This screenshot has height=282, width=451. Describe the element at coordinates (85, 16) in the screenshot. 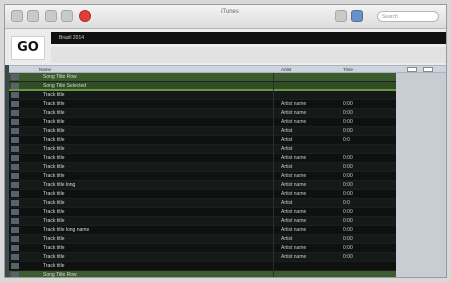

I see `record-icon` at that location.